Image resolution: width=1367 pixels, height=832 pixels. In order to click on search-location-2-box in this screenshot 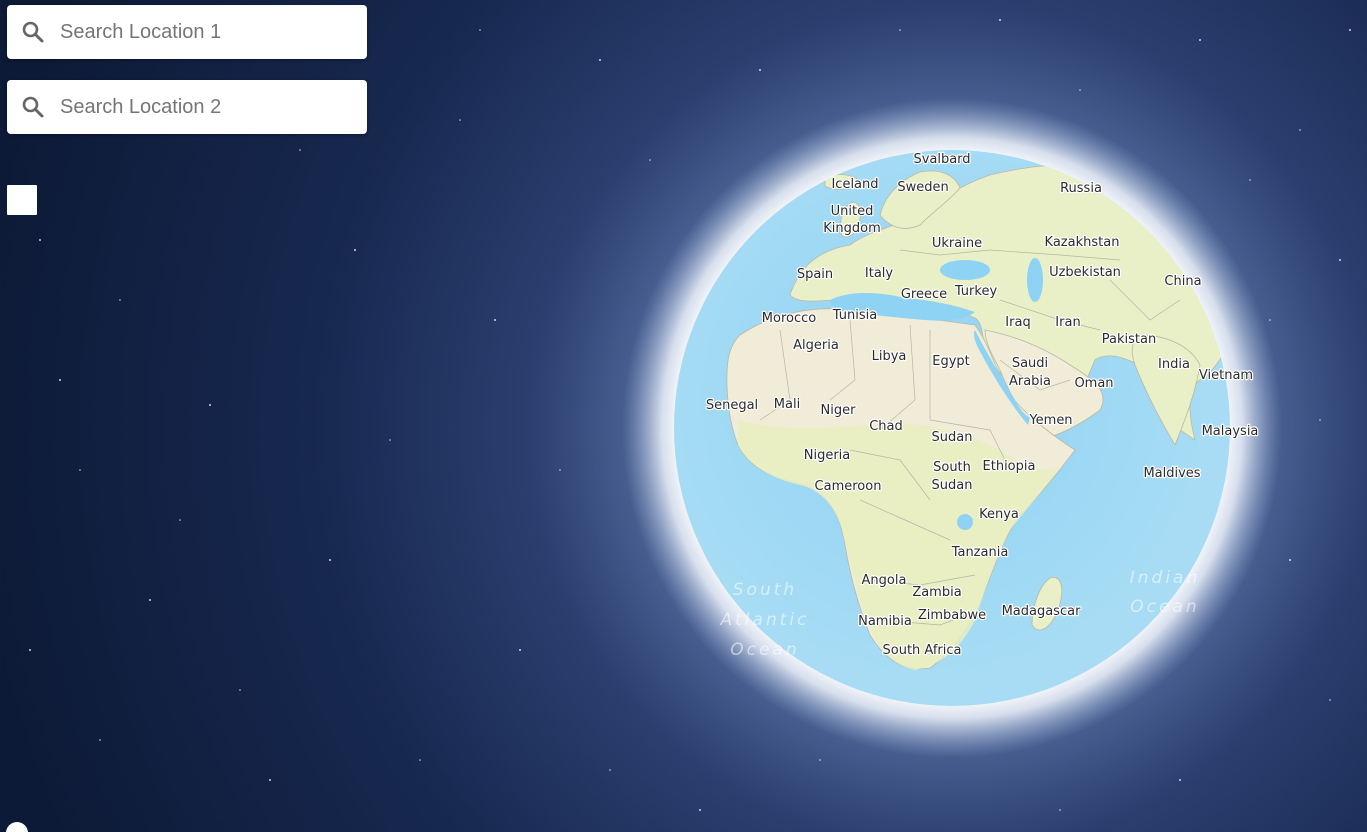, I will do `click(187, 107)`.